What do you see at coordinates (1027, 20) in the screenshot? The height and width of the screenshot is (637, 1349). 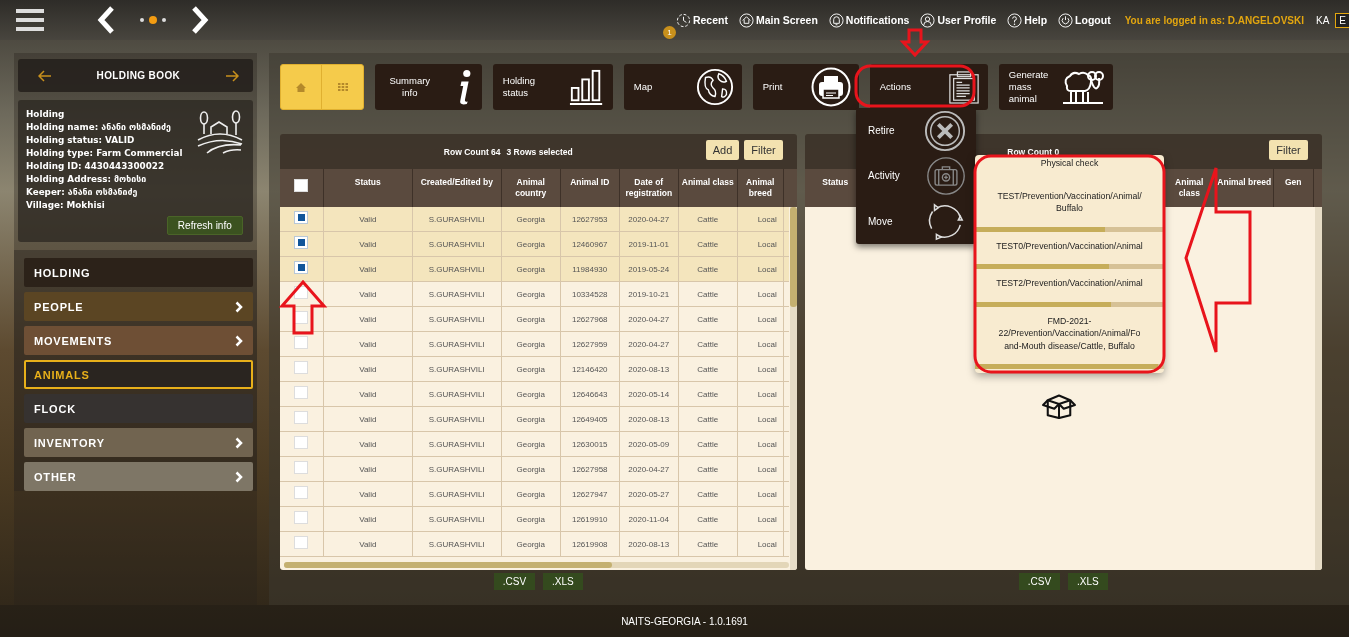 I see `nav-link: Help` at bounding box center [1027, 20].